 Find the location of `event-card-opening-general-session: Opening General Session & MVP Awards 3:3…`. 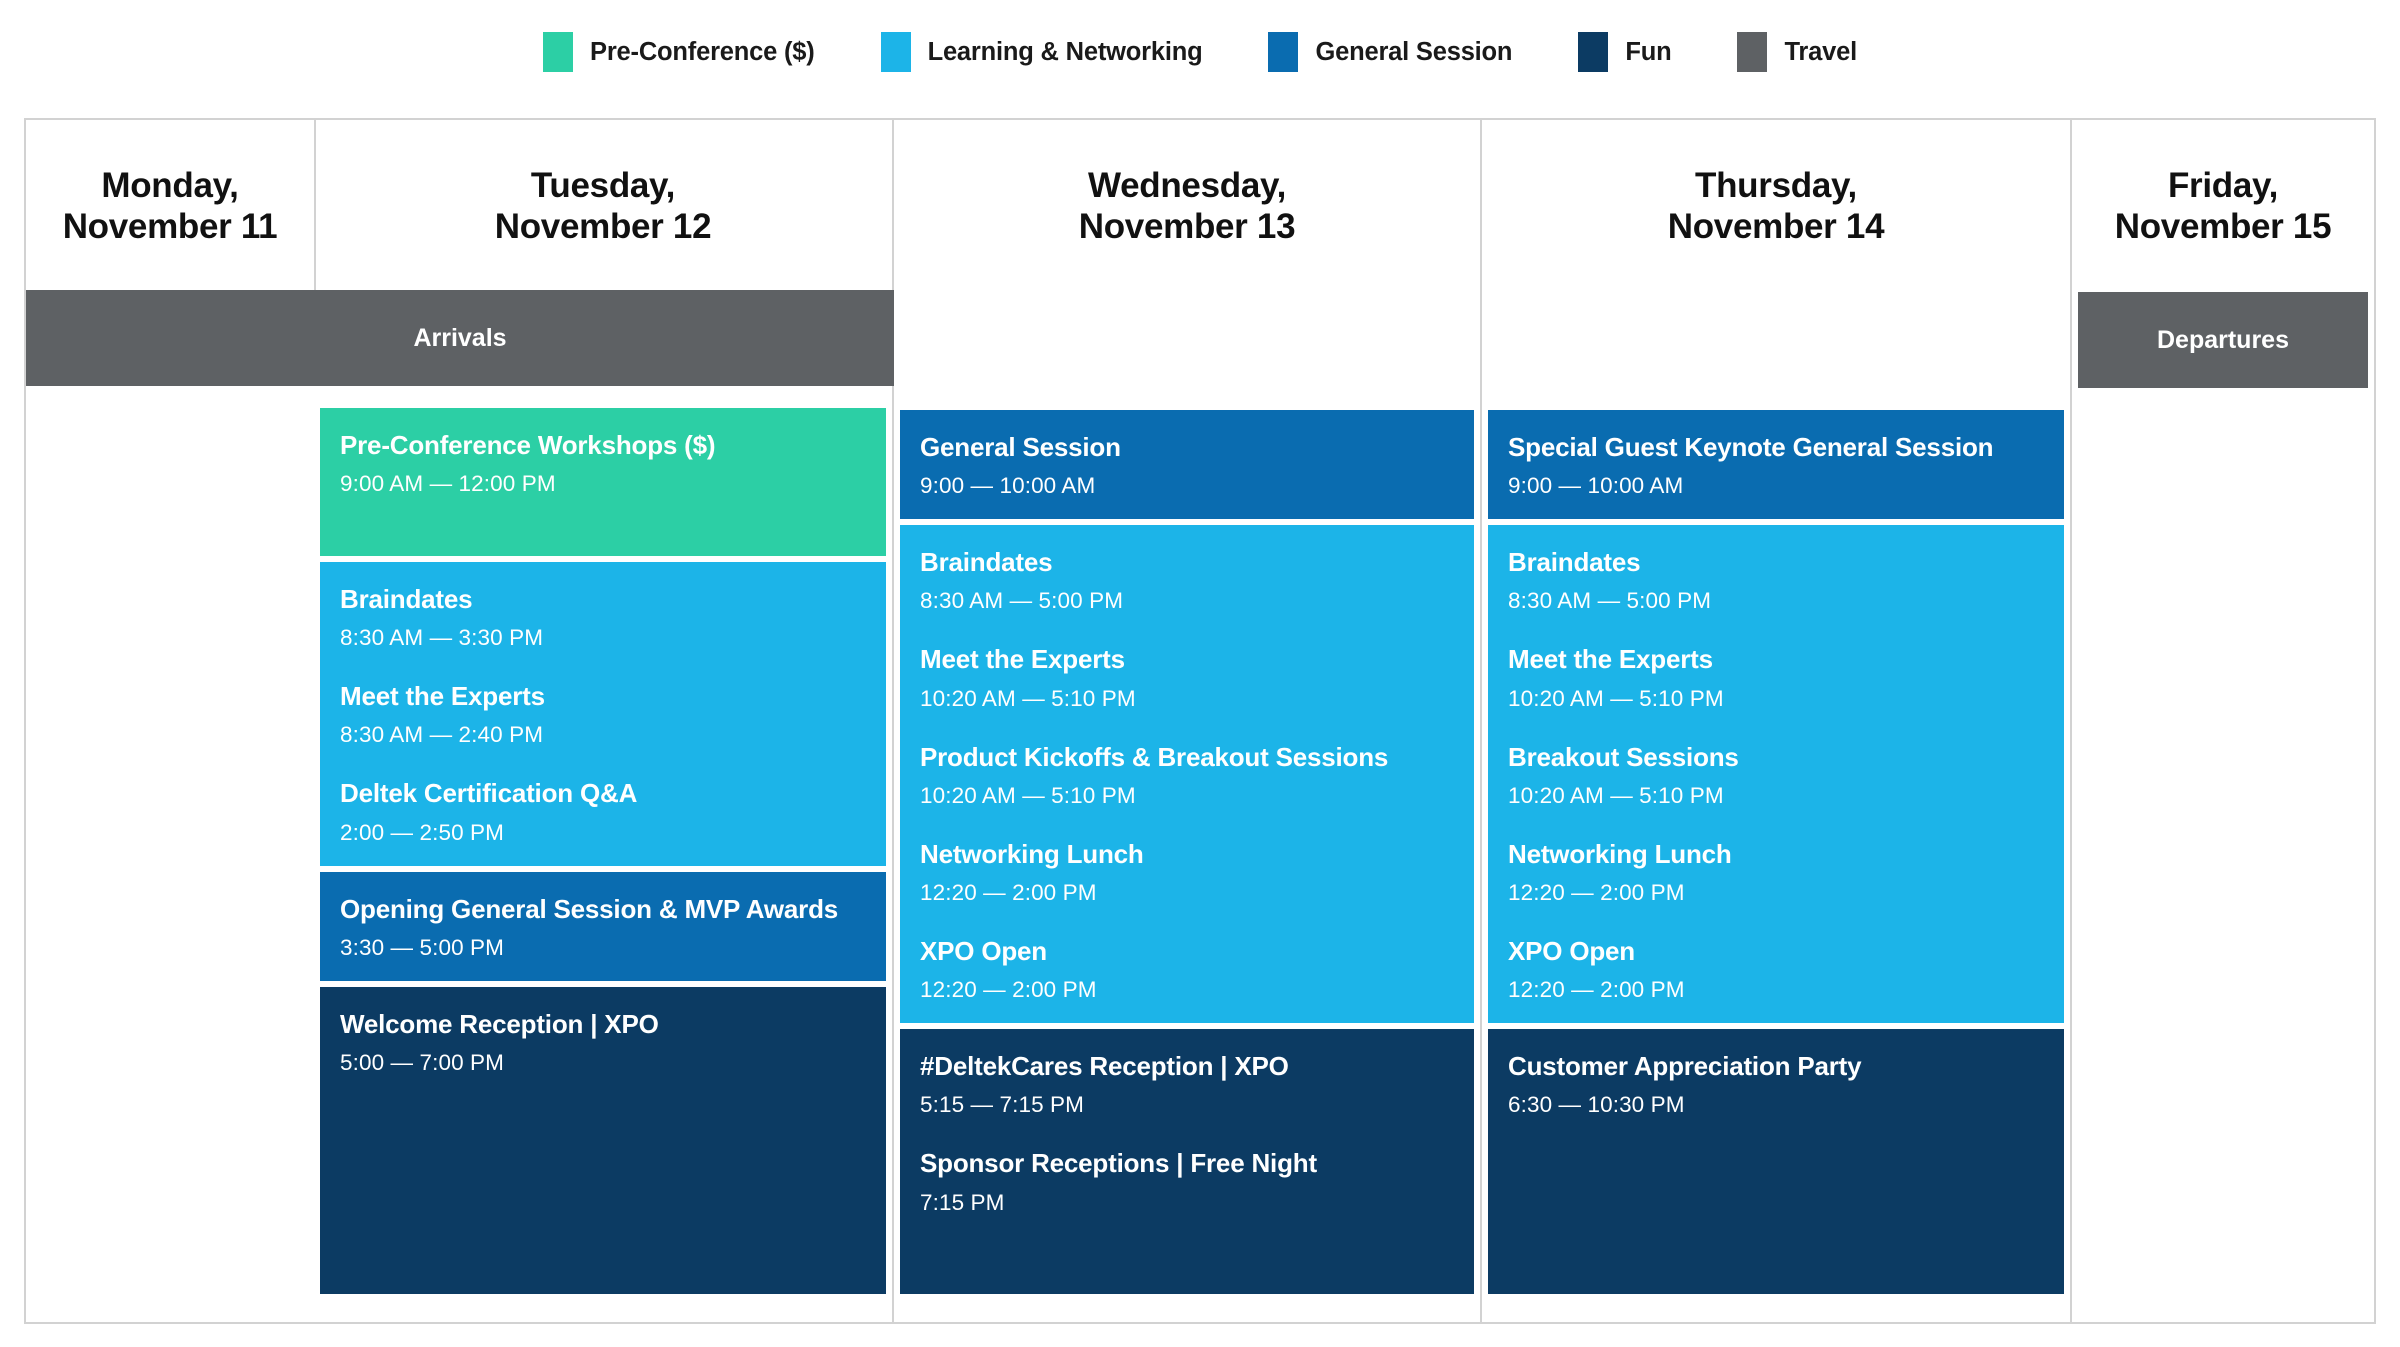

event-card-opening-general-session: Opening General Session & MVP Awards 3:3… is located at coordinates (603, 926).